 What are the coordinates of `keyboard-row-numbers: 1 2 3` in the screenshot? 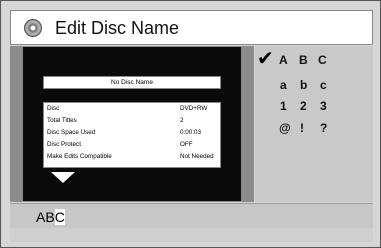 It's located at (324, 107).